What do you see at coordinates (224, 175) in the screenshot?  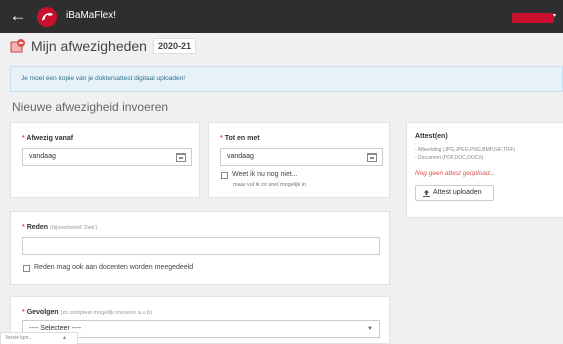 I see `unknown-end-checkbox` at bounding box center [224, 175].